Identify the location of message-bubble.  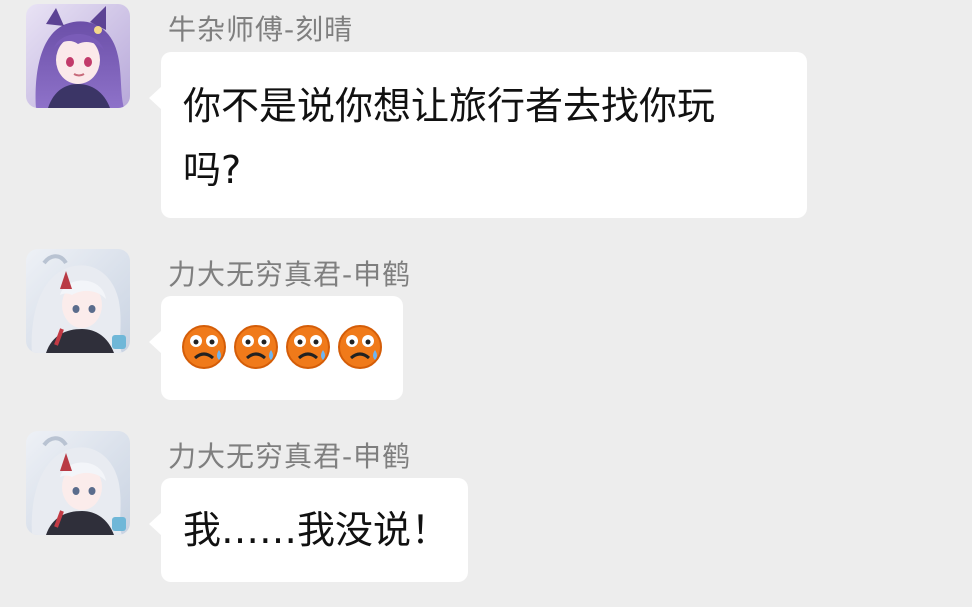
(276, 348).